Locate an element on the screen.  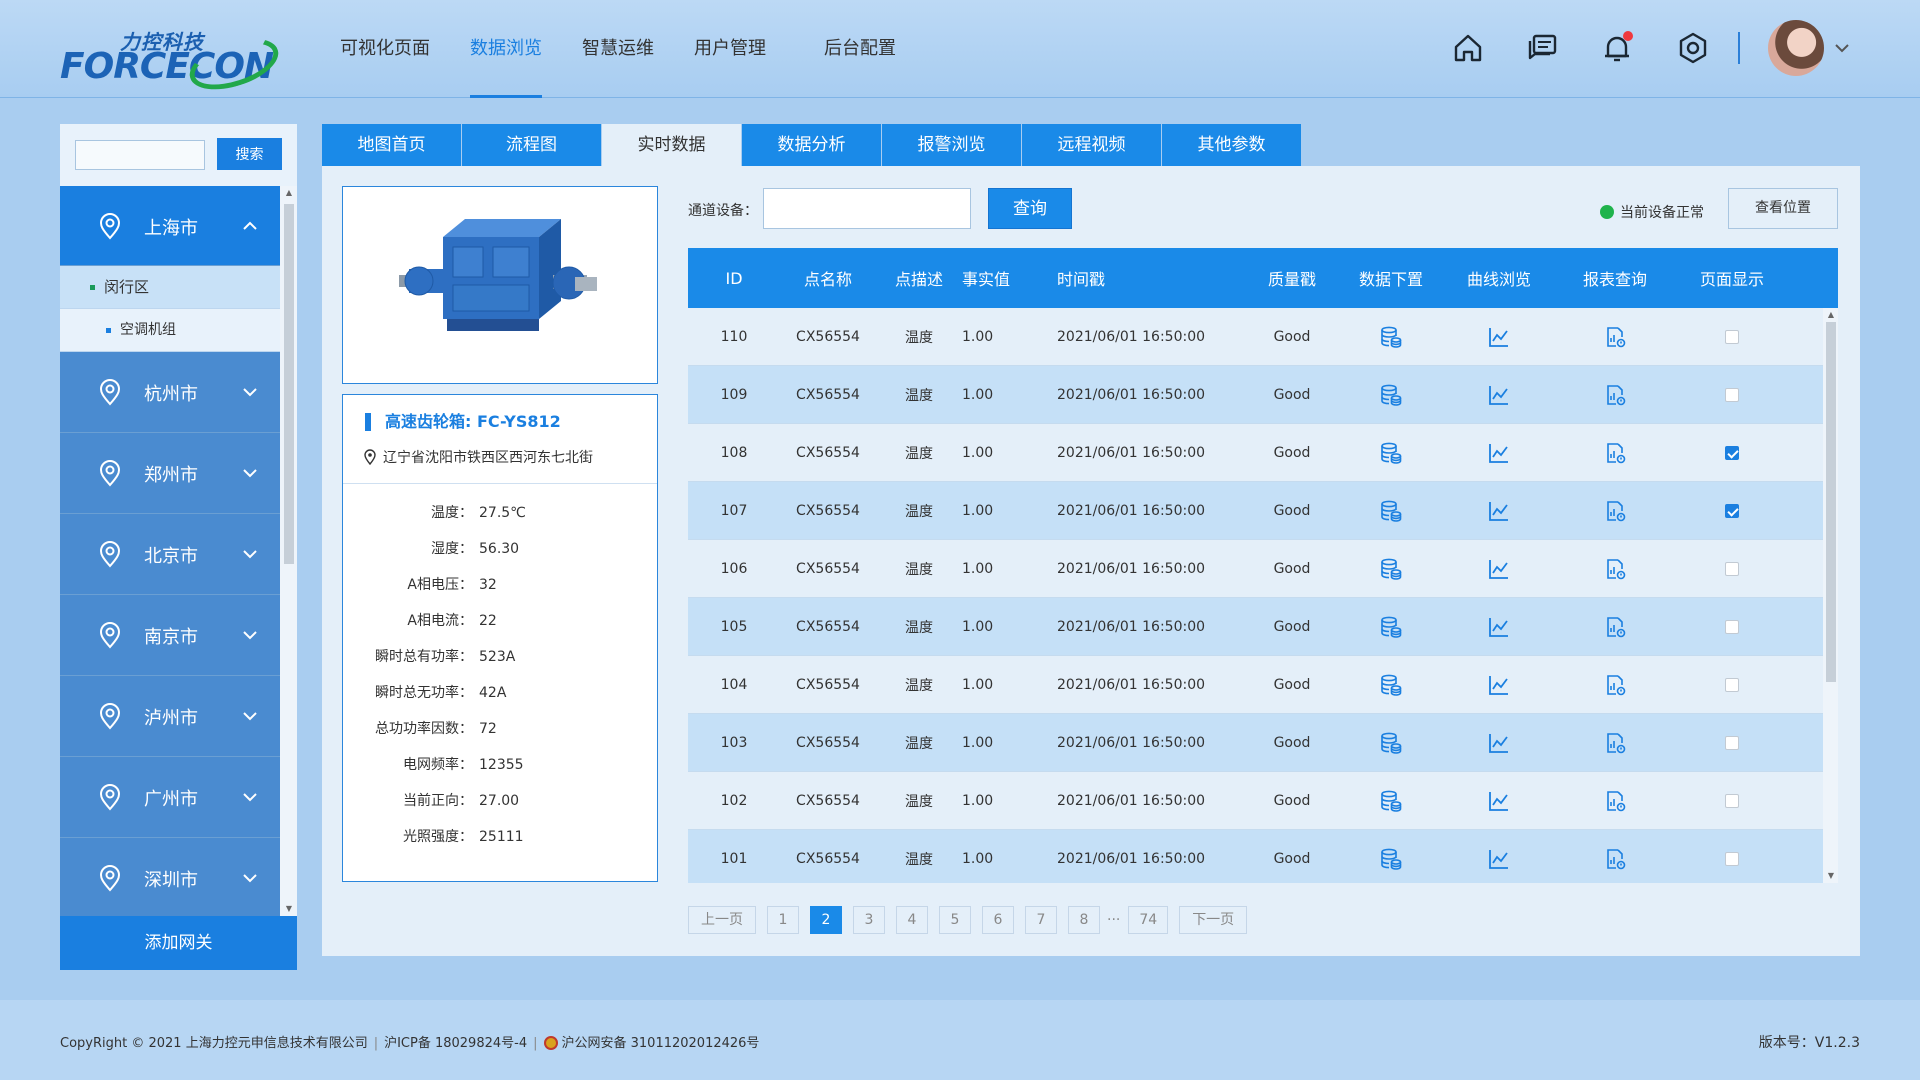
add-gateway-button: 添加网关 is located at coordinates (178, 943).